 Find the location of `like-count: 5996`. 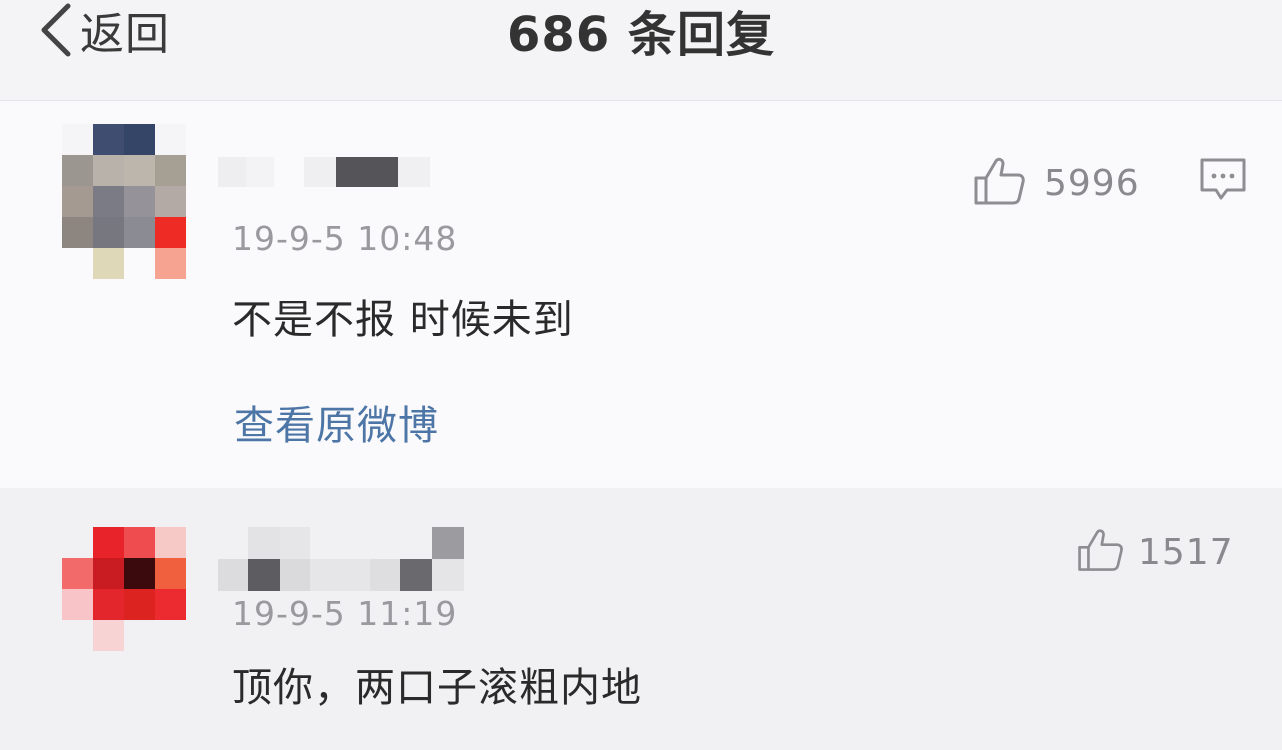

like-count: 5996 is located at coordinates (1092, 183).